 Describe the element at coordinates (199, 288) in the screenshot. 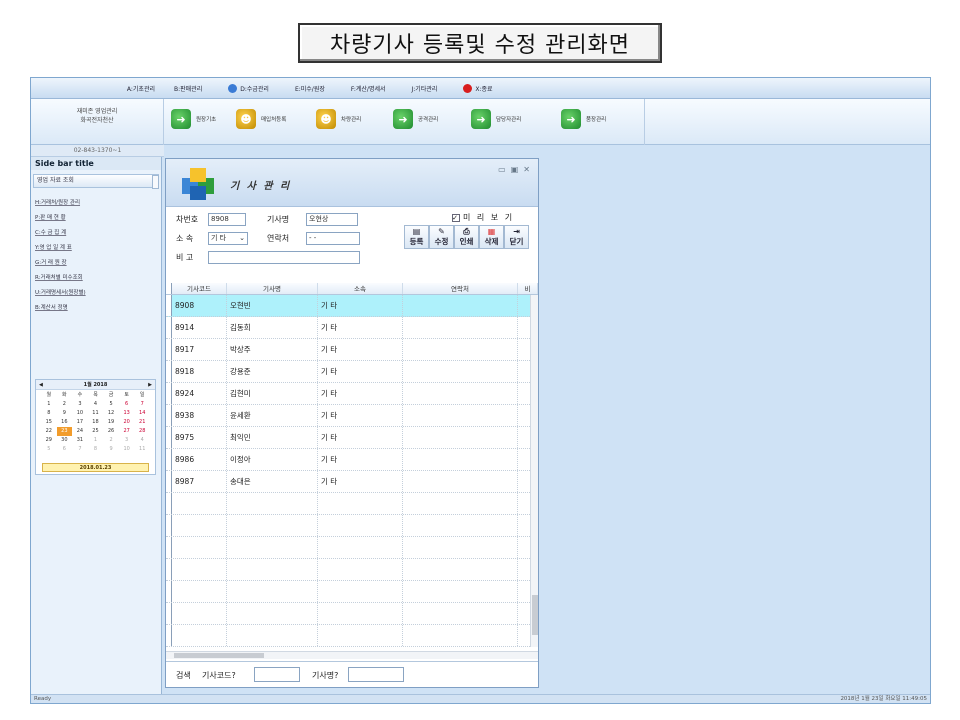

I see `col-code: 기사코드` at that location.